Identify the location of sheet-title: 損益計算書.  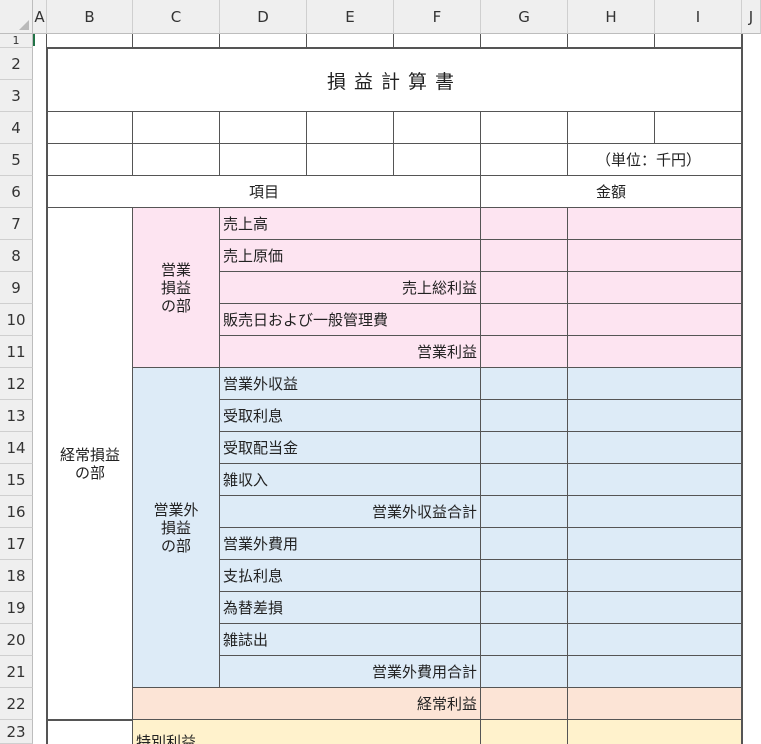
(394, 80).